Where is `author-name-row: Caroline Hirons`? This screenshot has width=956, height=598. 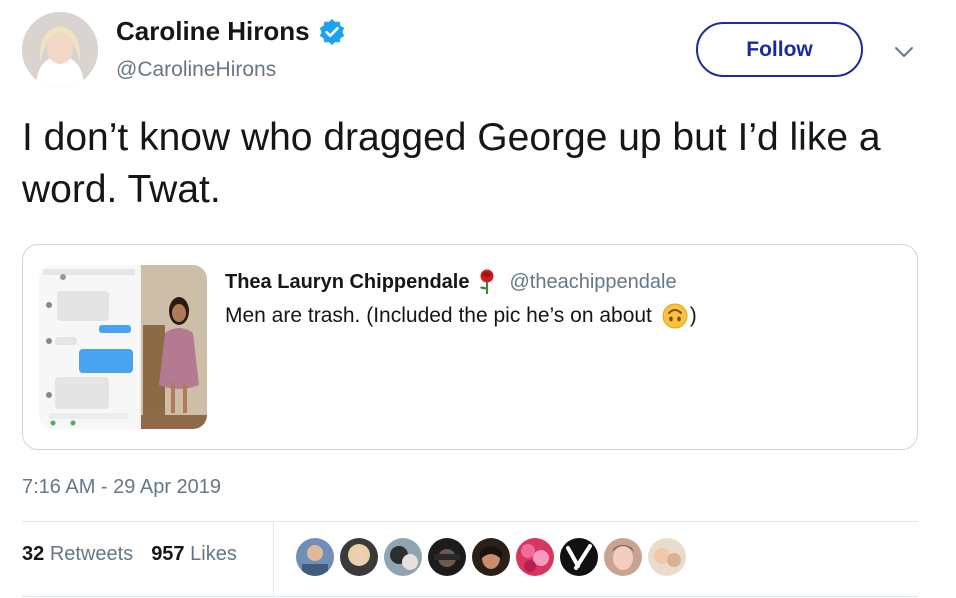 author-name-row: Caroline Hirons is located at coordinates (231, 31).